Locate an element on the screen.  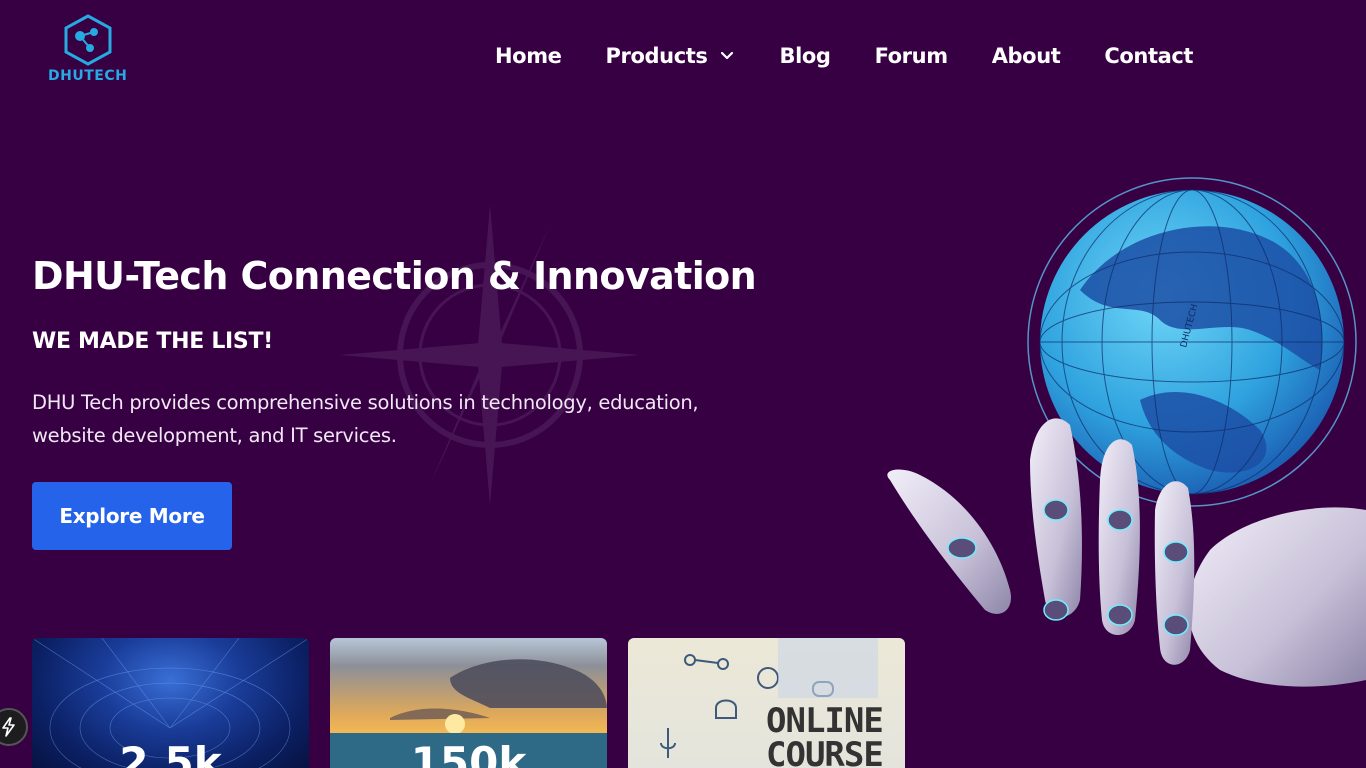
nav-contact-label: Contact is located at coordinates (1149, 56).